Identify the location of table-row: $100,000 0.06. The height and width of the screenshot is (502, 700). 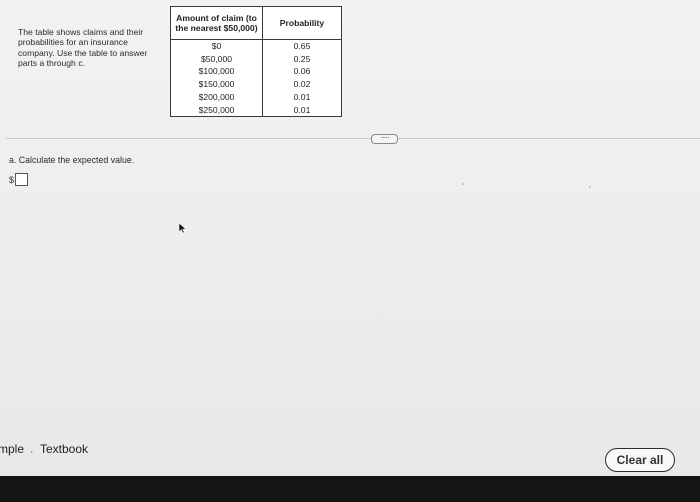
(256, 72).